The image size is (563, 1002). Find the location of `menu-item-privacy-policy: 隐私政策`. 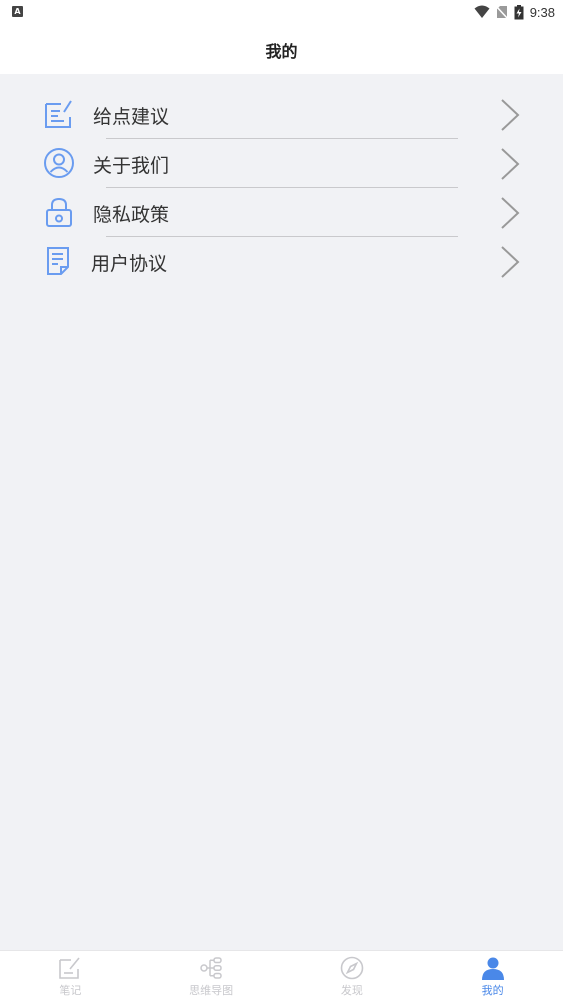

menu-item-privacy-policy: 隐私政策 is located at coordinates (281, 212).